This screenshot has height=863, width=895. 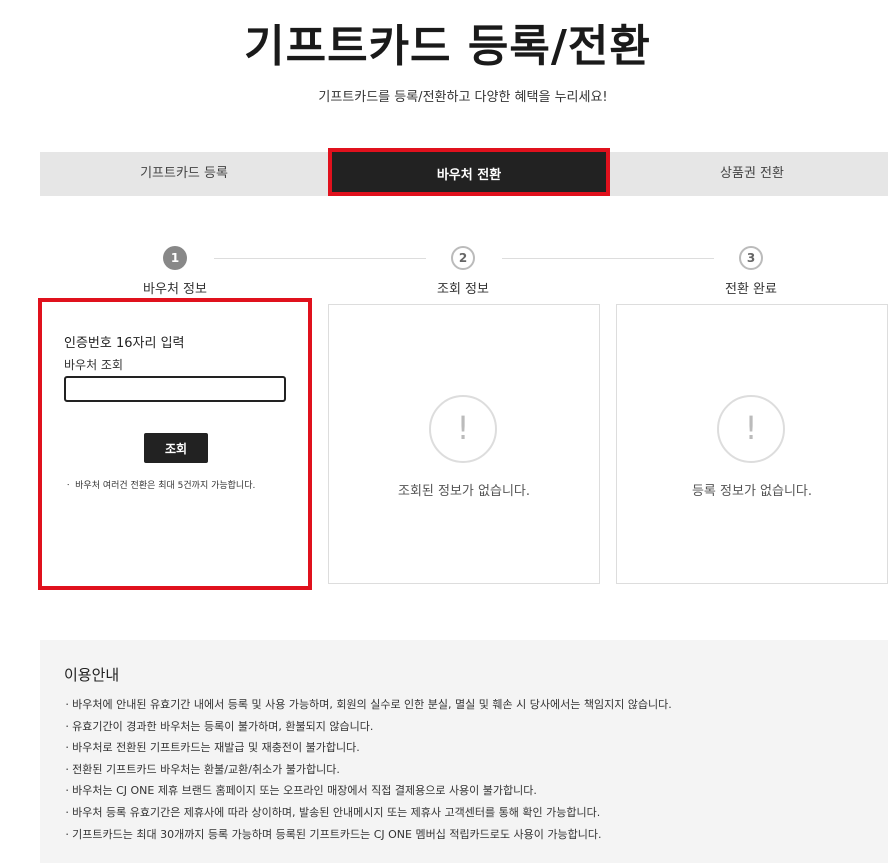 What do you see at coordinates (464, 491) in the screenshot?
I see `lookup-empty-message: 조회된 정보가 없습니다.` at bounding box center [464, 491].